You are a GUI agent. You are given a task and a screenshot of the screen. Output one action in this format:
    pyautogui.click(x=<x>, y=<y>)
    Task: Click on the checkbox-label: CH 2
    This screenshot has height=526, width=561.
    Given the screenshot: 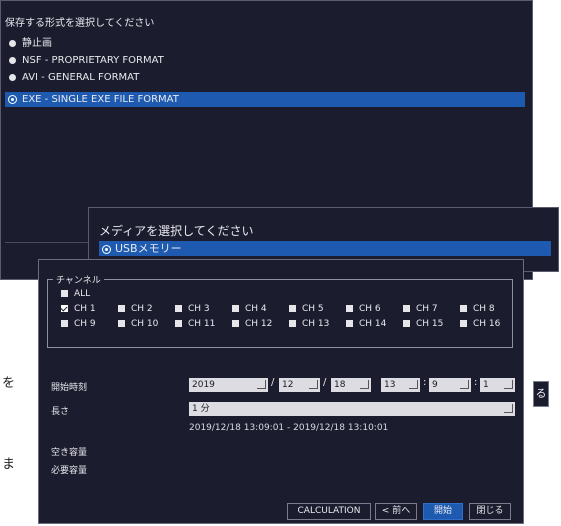 What is the action you would take?
    pyautogui.click(x=142, y=309)
    